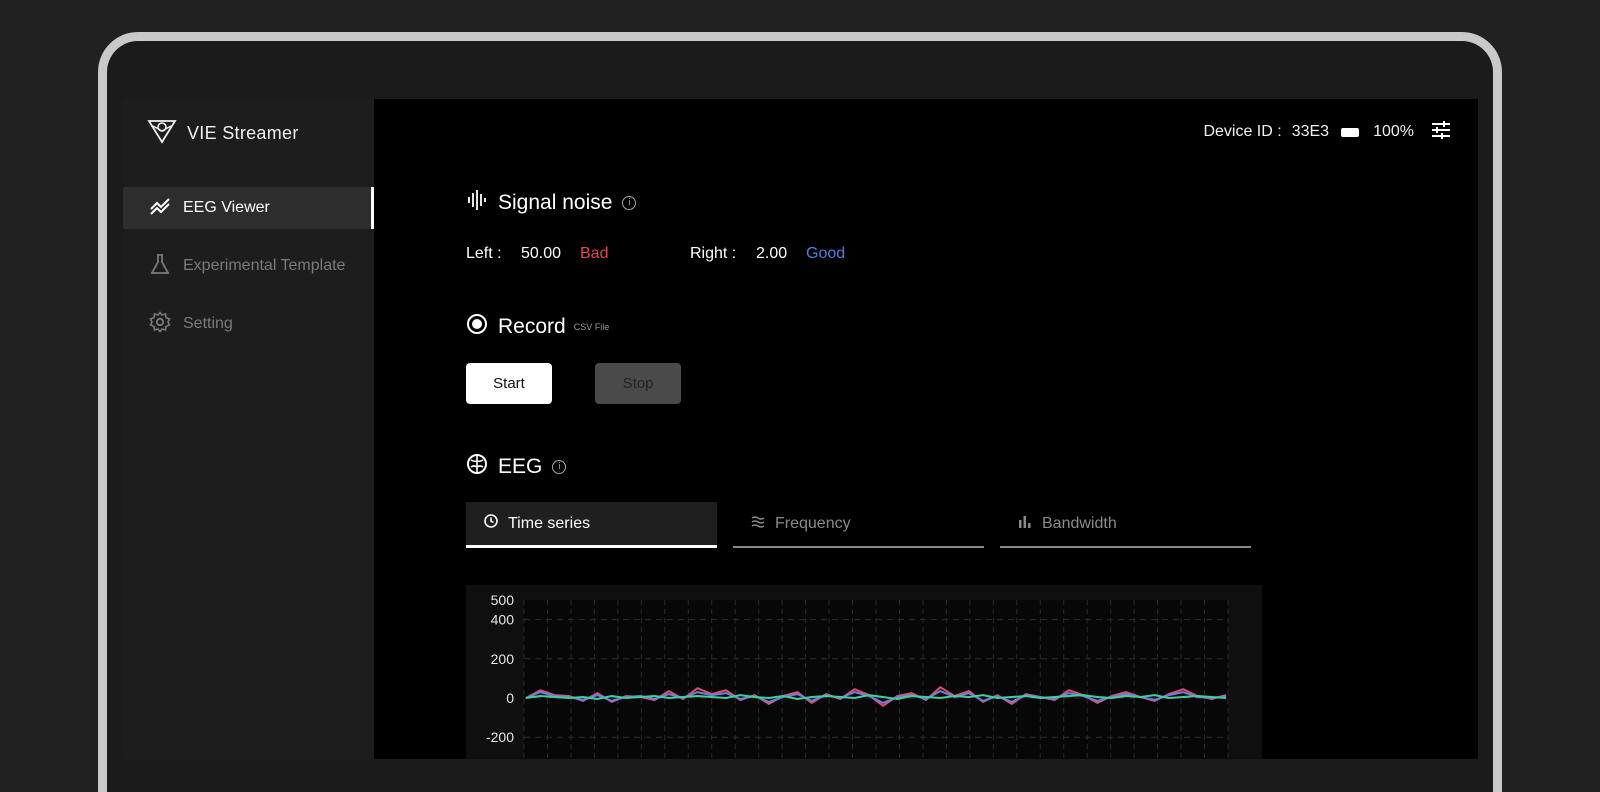 This screenshot has height=792, width=1600. What do you see at coordinates (248, 324) in the screenshot?
I see `sidebar-item-setting: Setting` at bounding box center [248, 324].